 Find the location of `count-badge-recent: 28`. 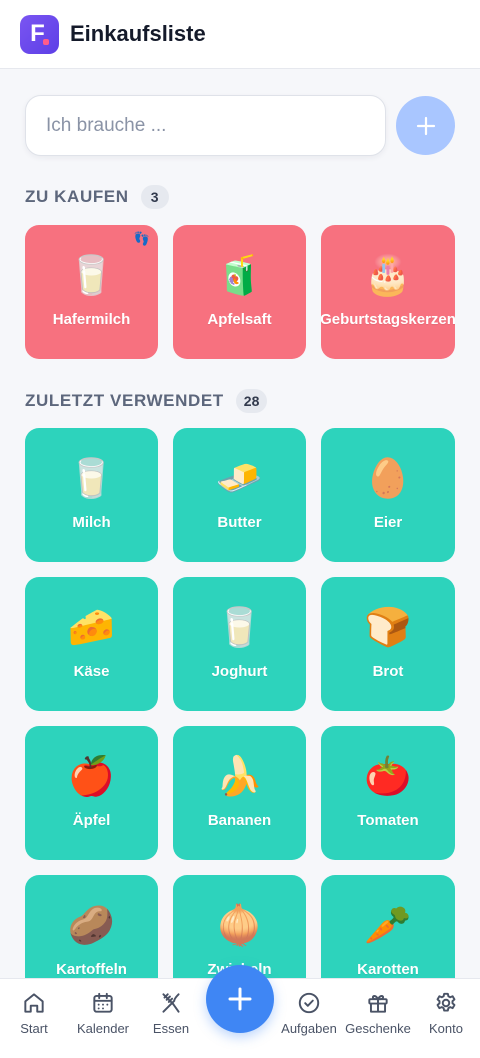

count-badge-recent: 28 is located at coordinates (251, 401).